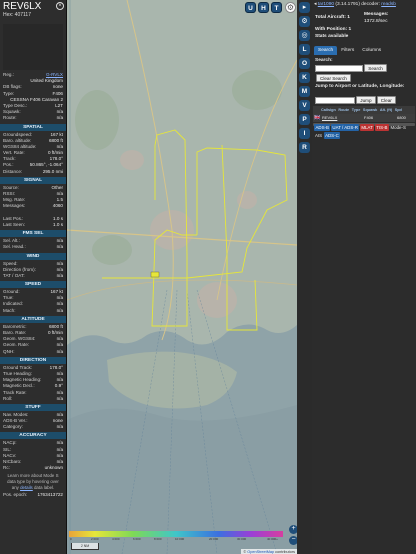  Describe the element at coordinates (60, 6) in the screenshot. I see `close-icon: ×` at that location.